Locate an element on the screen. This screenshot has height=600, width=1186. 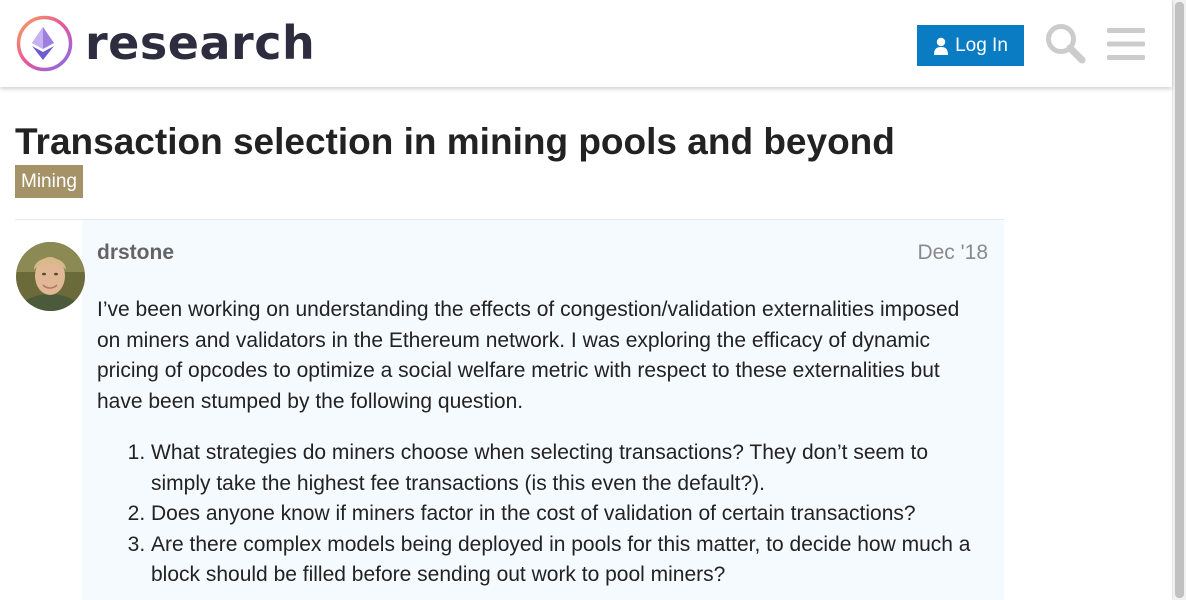
scrollbar-thumb is located at coordinates (1179, 300).